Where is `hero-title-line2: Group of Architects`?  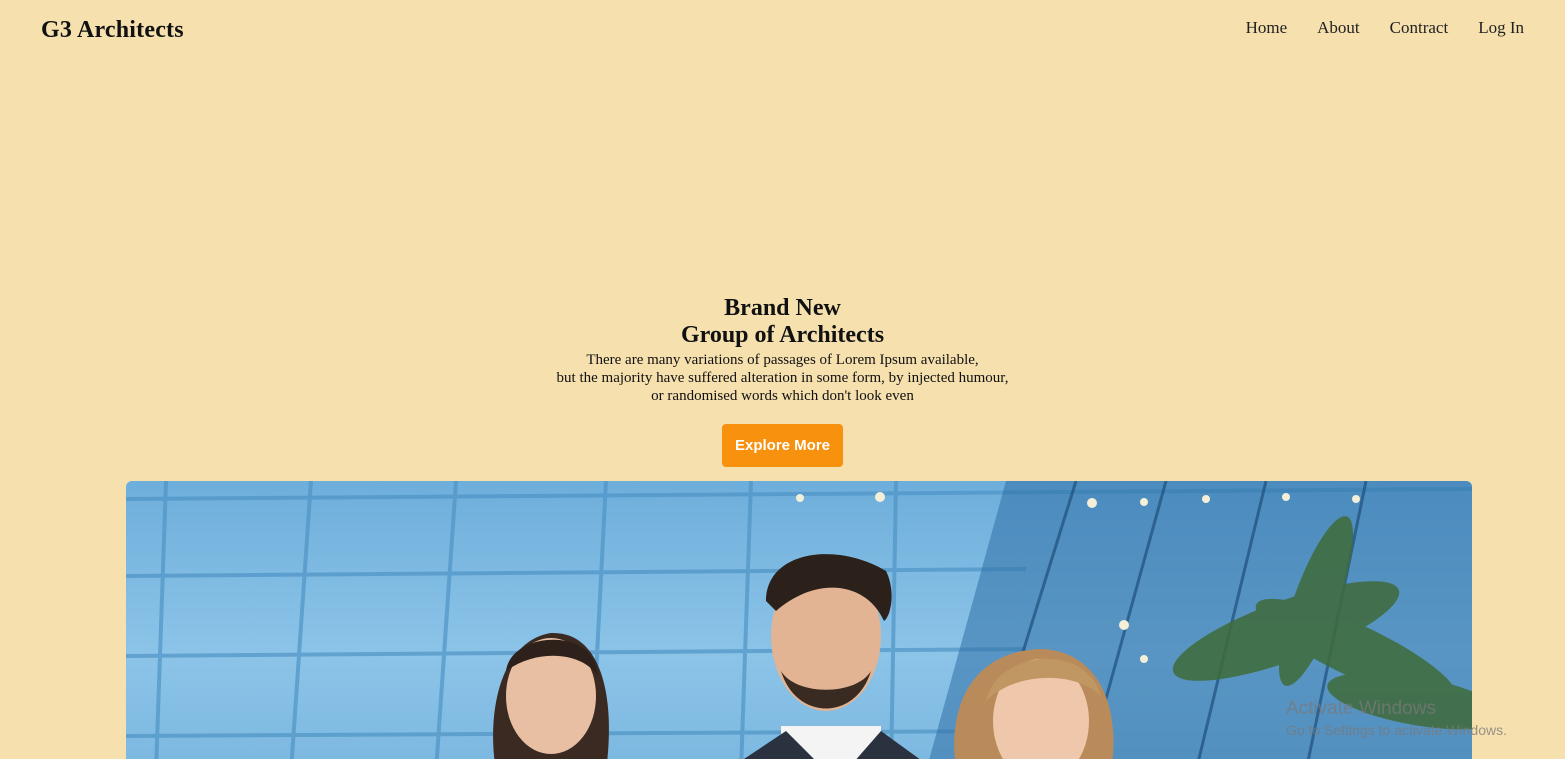 hero-title-line2: Group of Architects is located at coordinates (782, 335).